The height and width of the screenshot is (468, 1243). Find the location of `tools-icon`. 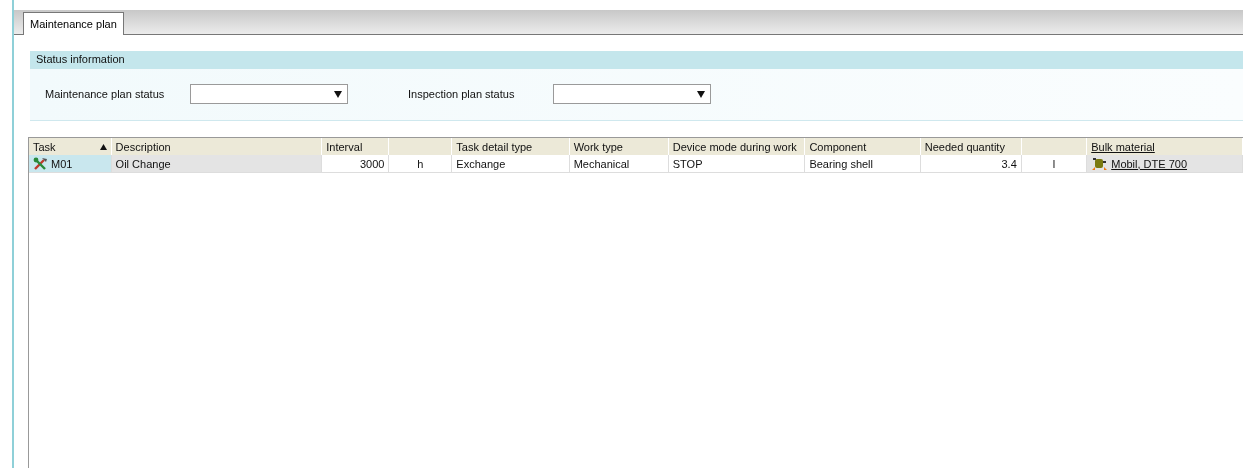

tools-icon is located at coordinates (40, 163).